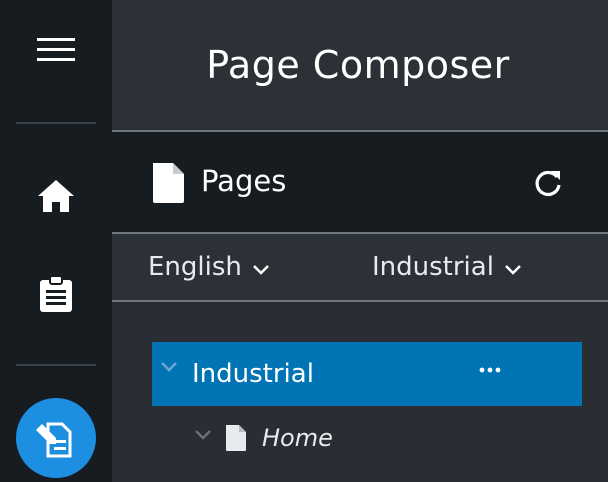  Describe the element at coordinates (244, 181) in the screenshot. I see `pages-title: Pages` at that location.